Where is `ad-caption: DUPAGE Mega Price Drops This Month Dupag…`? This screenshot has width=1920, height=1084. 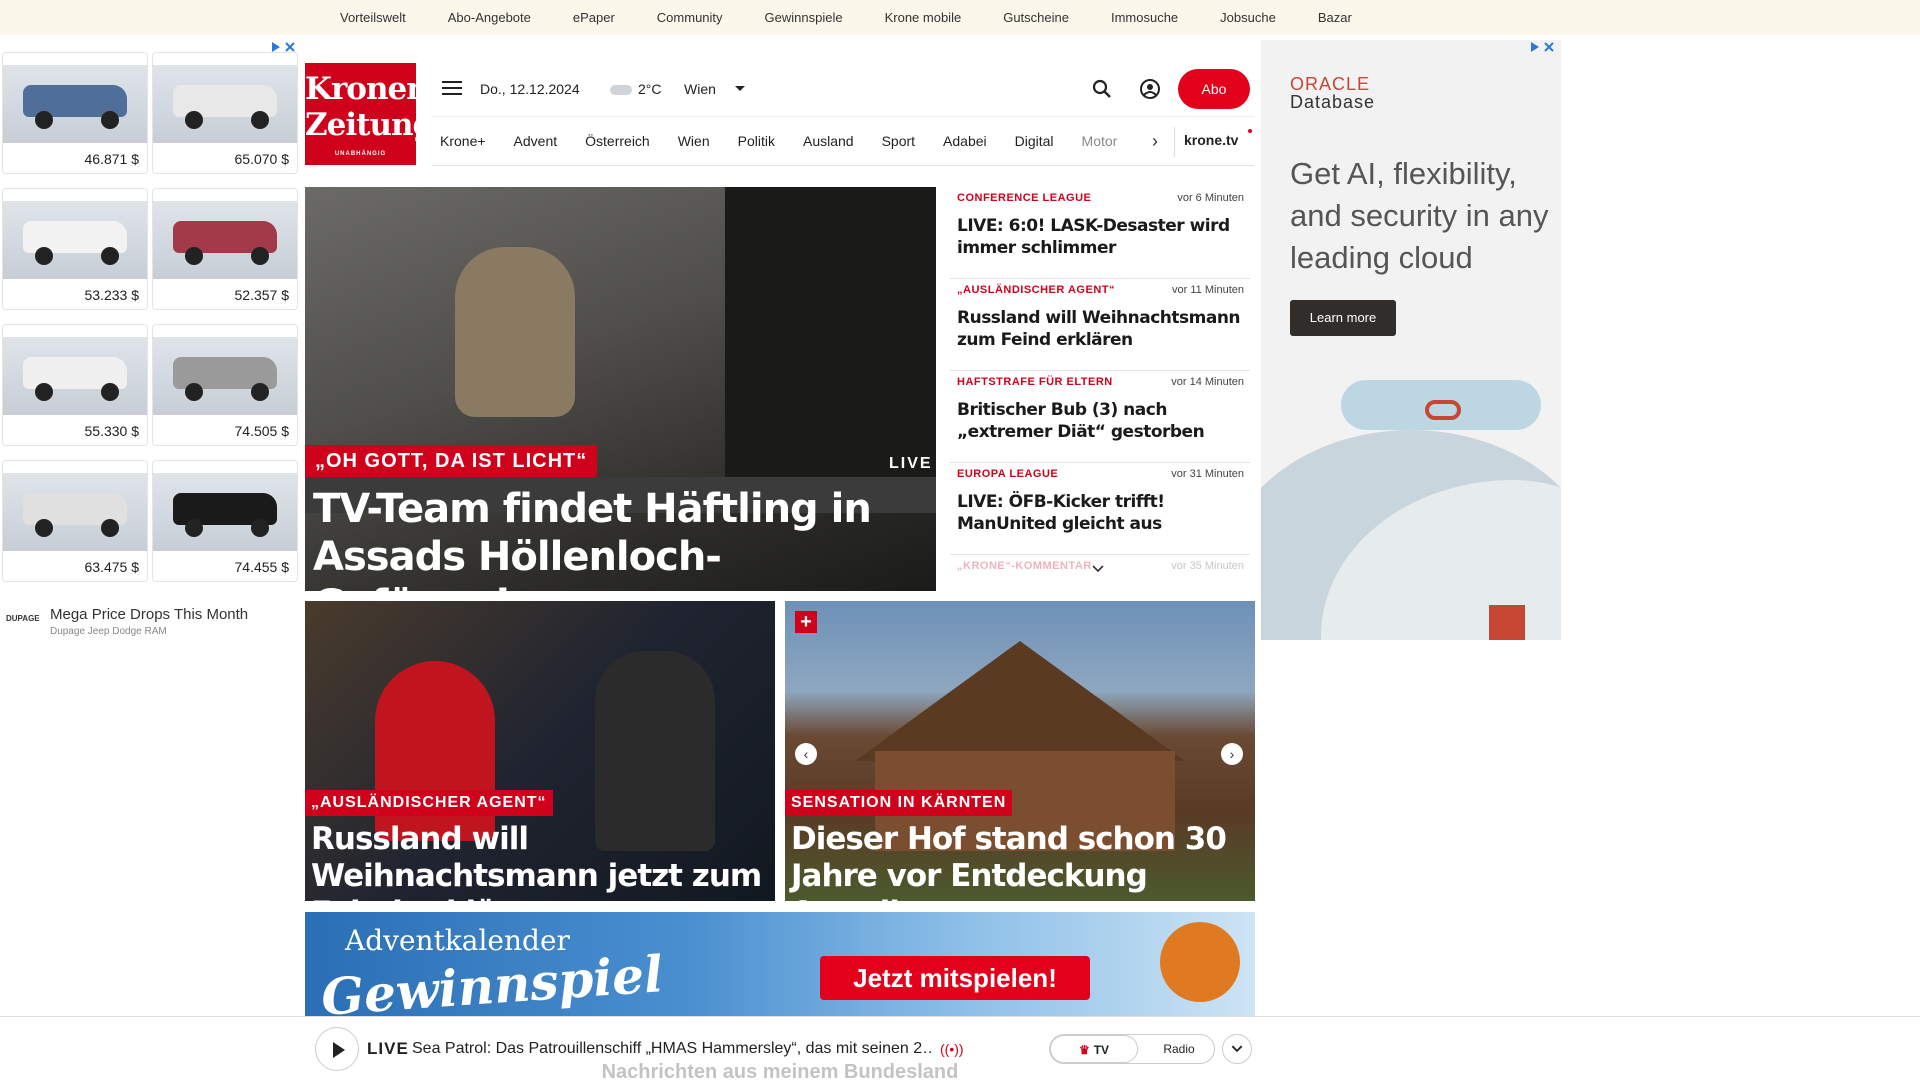 ad-caption: DUPAGE Mega Price Drops This Month Dupag… is located at coordinates (150, 620).